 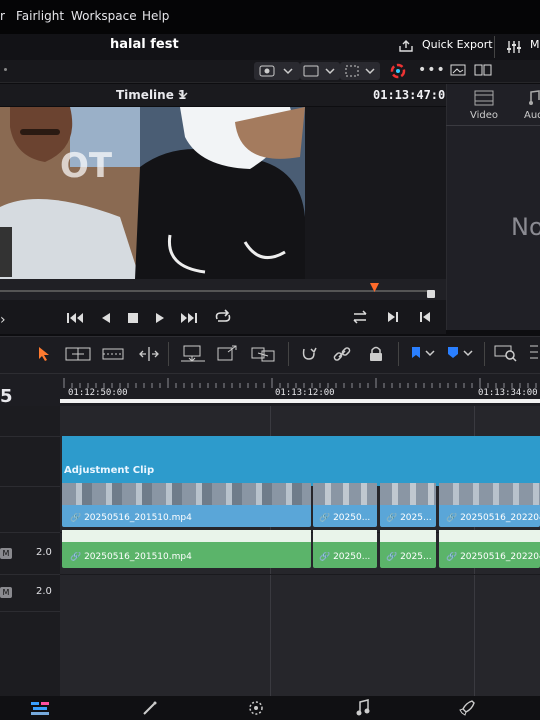 I want to click on play-icon, so click(x=160, y=318).